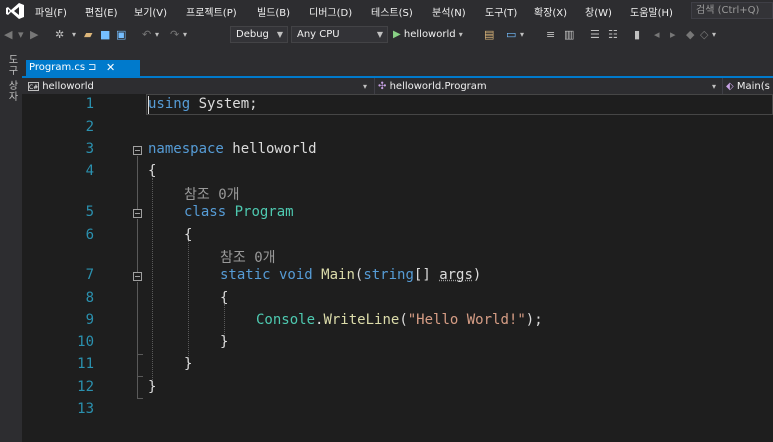  I want to click on forward-icon: ▶, so click(34, 35).